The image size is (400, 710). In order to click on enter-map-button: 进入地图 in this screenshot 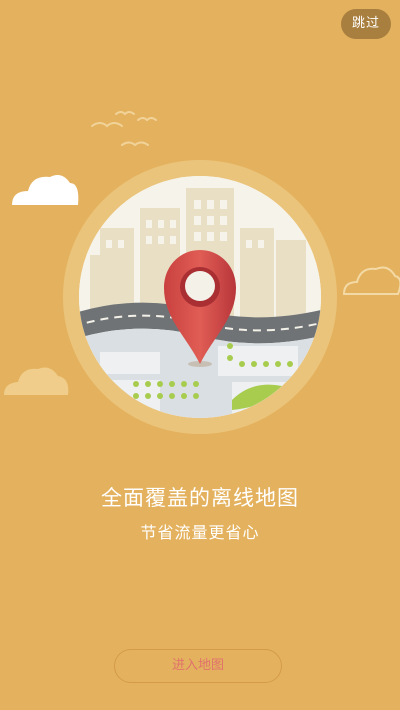, I will do `click(198, 666)`.